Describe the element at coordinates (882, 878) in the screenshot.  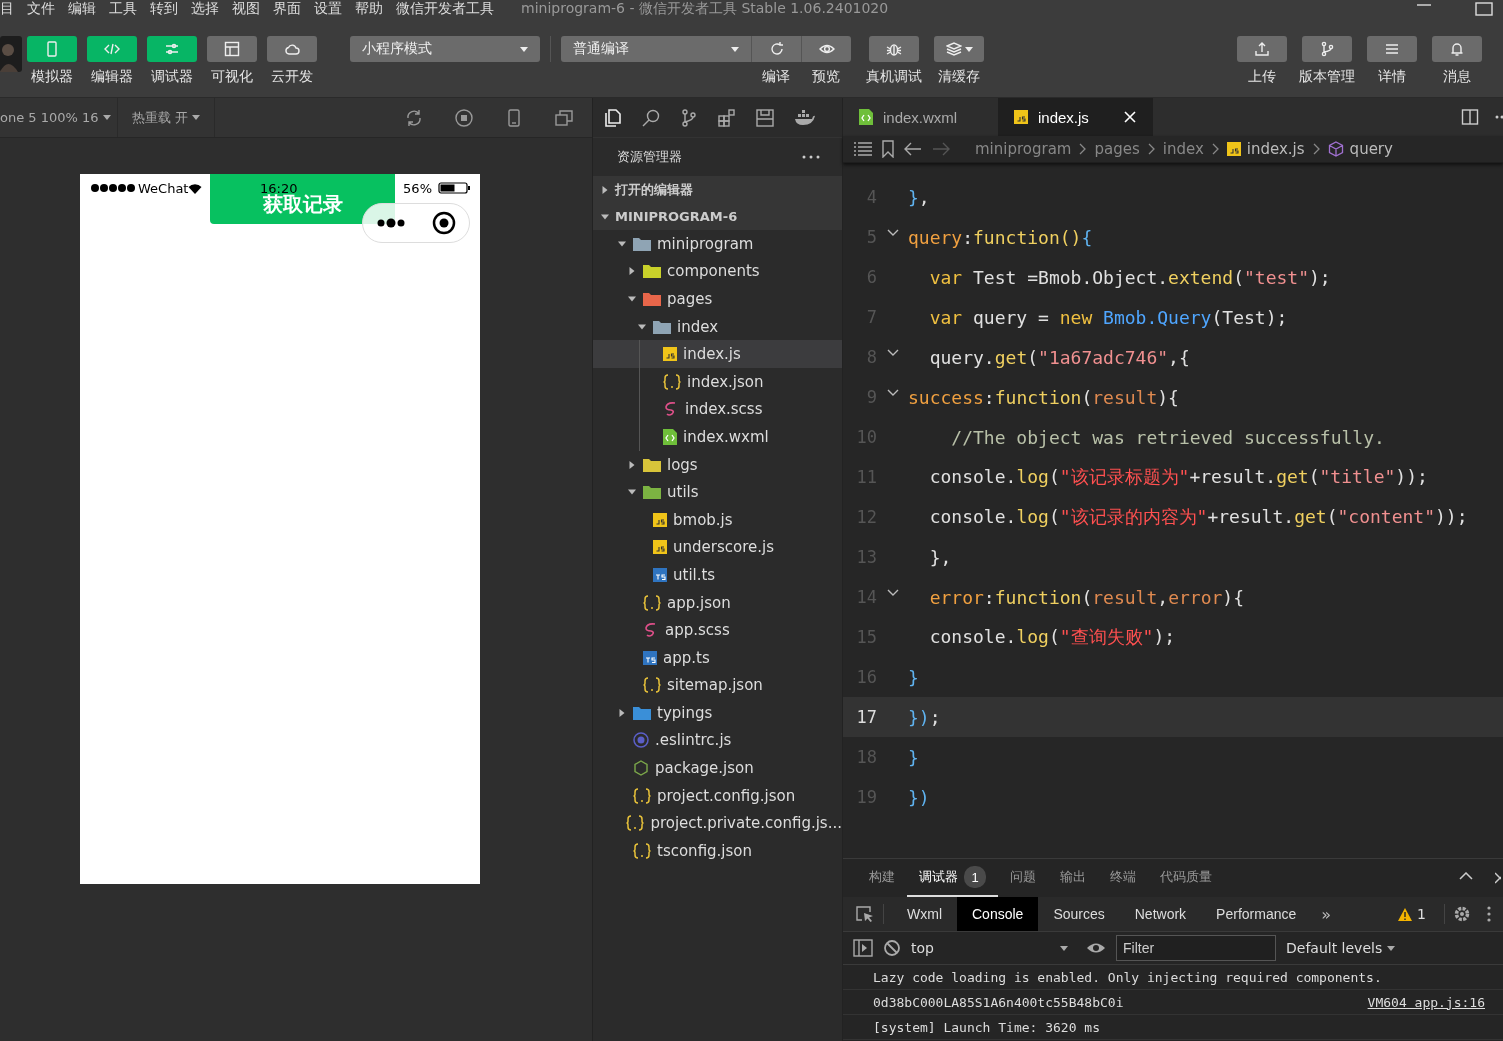
I see `panel-tab: 构建` at that location.